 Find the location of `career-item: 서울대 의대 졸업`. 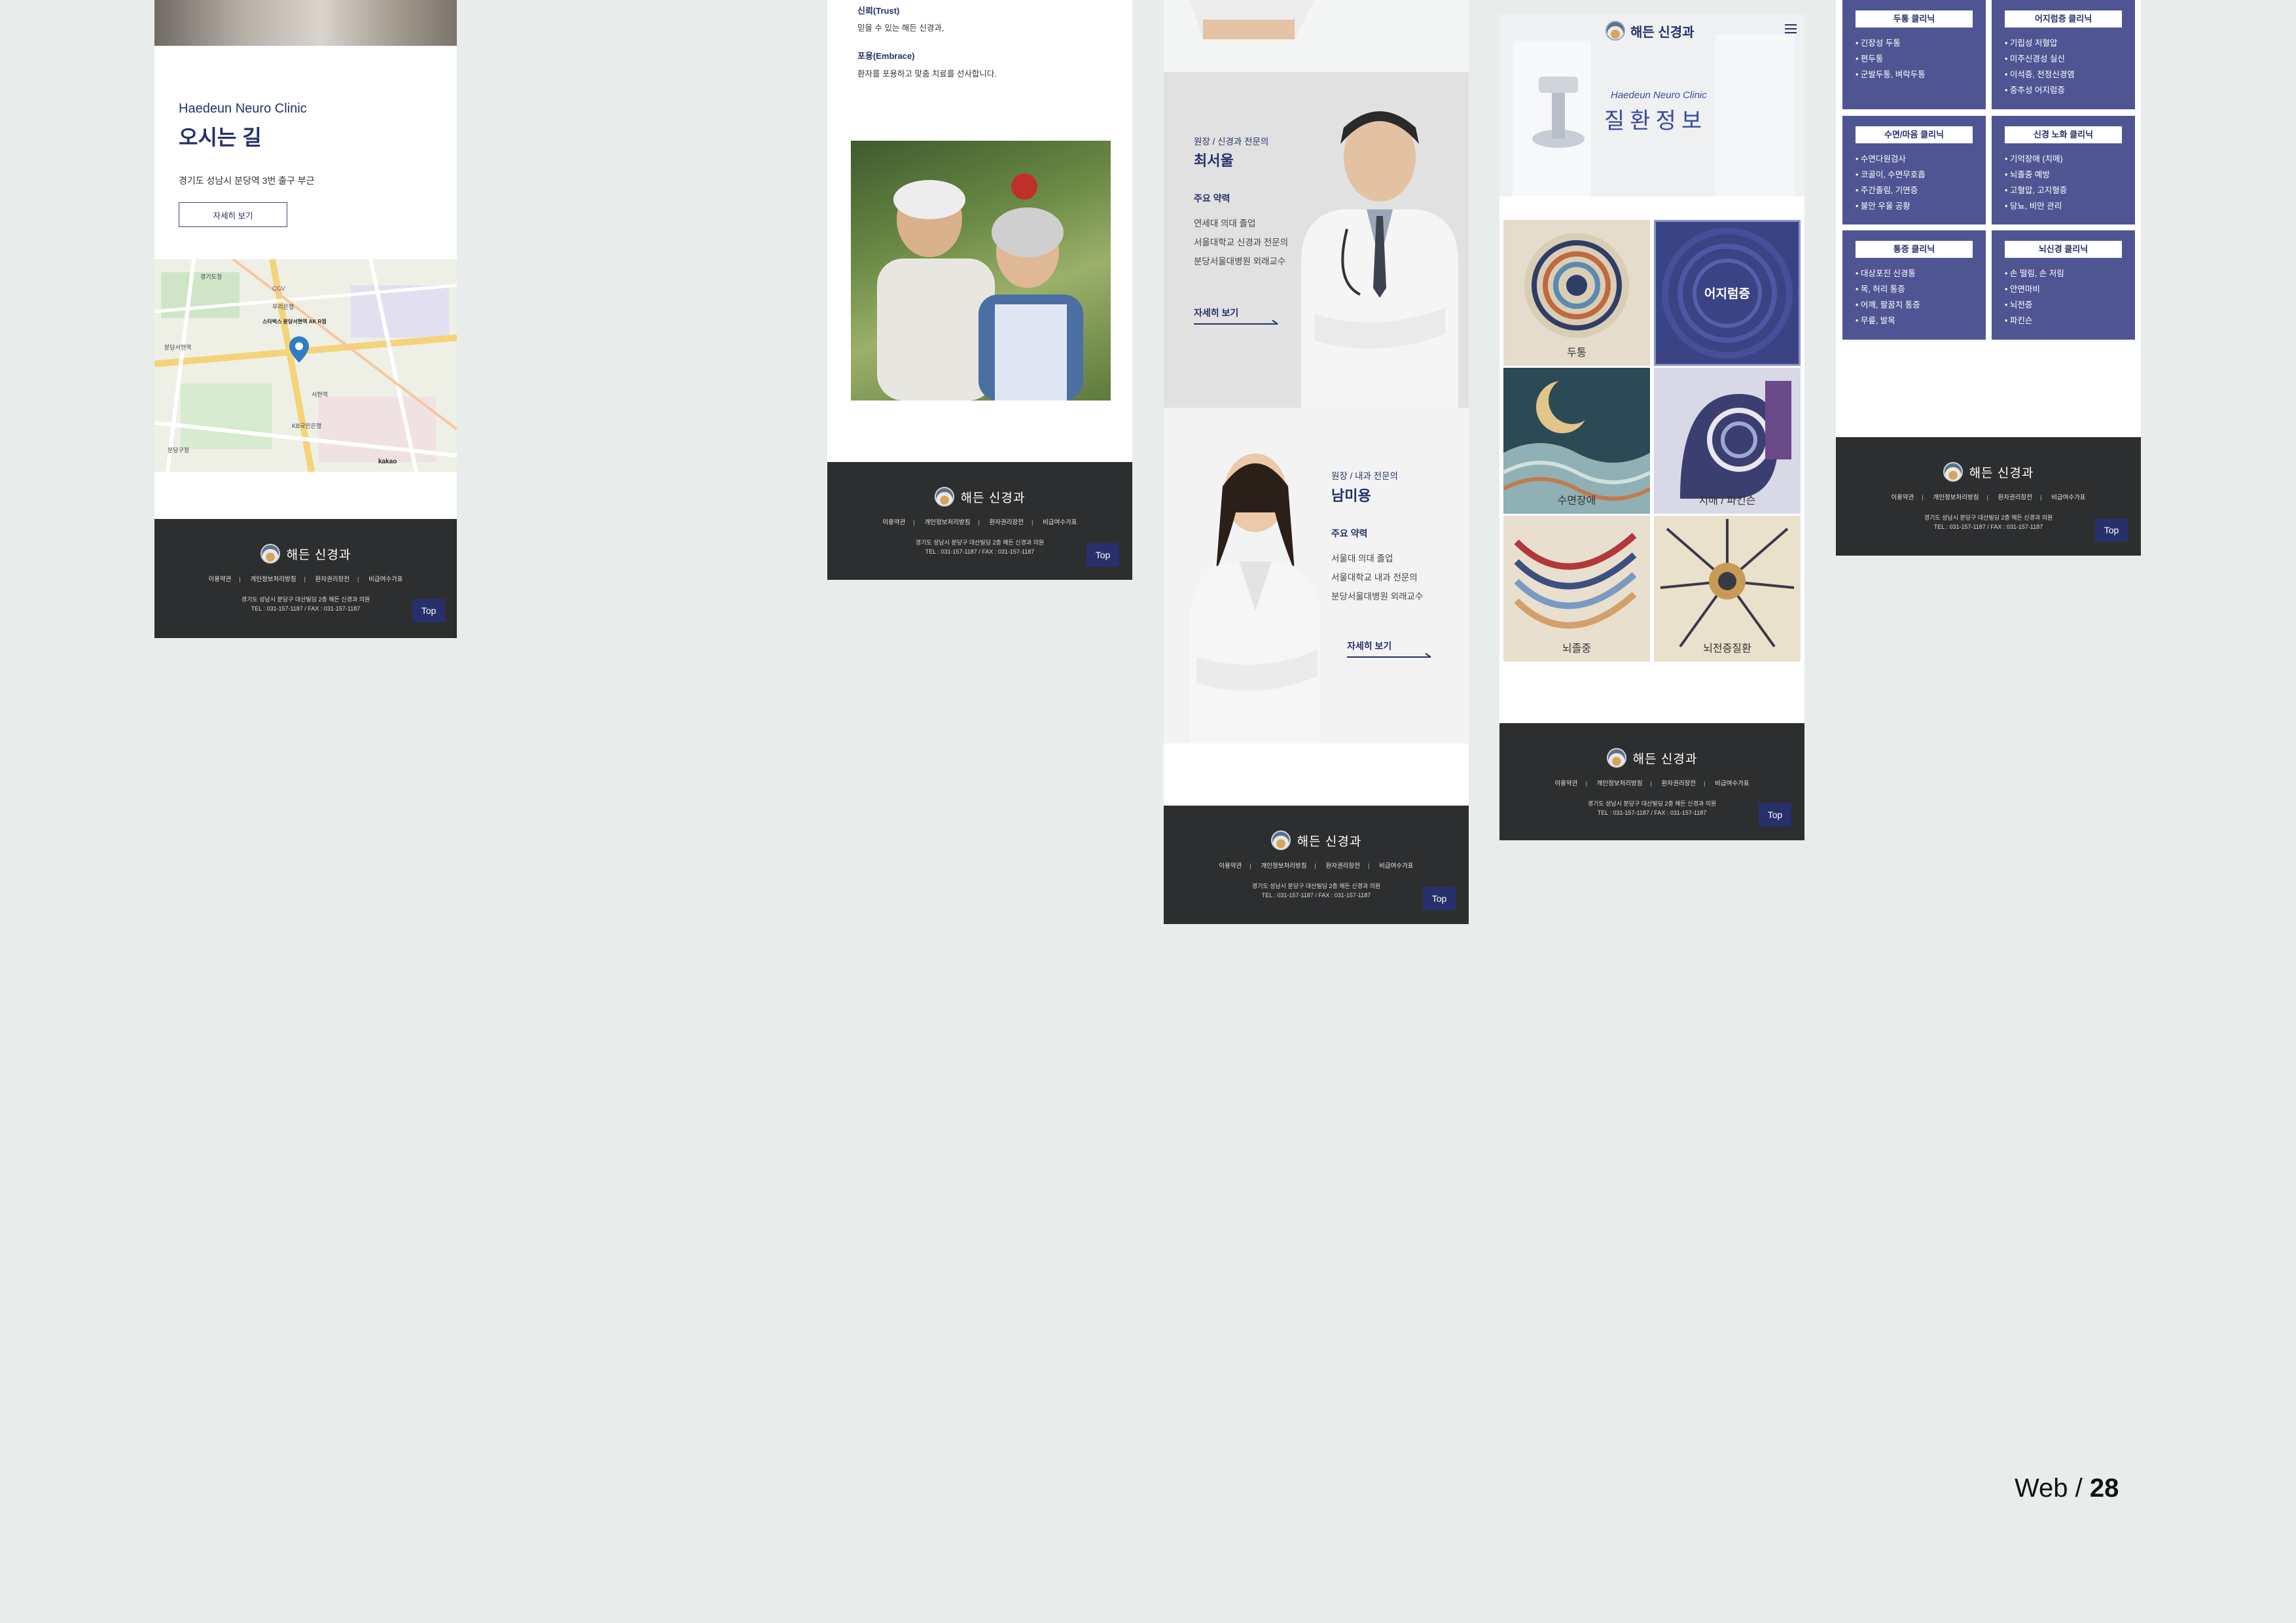

career-item: 서울대 의대 졸업 is located at coordinates (1362, 558).